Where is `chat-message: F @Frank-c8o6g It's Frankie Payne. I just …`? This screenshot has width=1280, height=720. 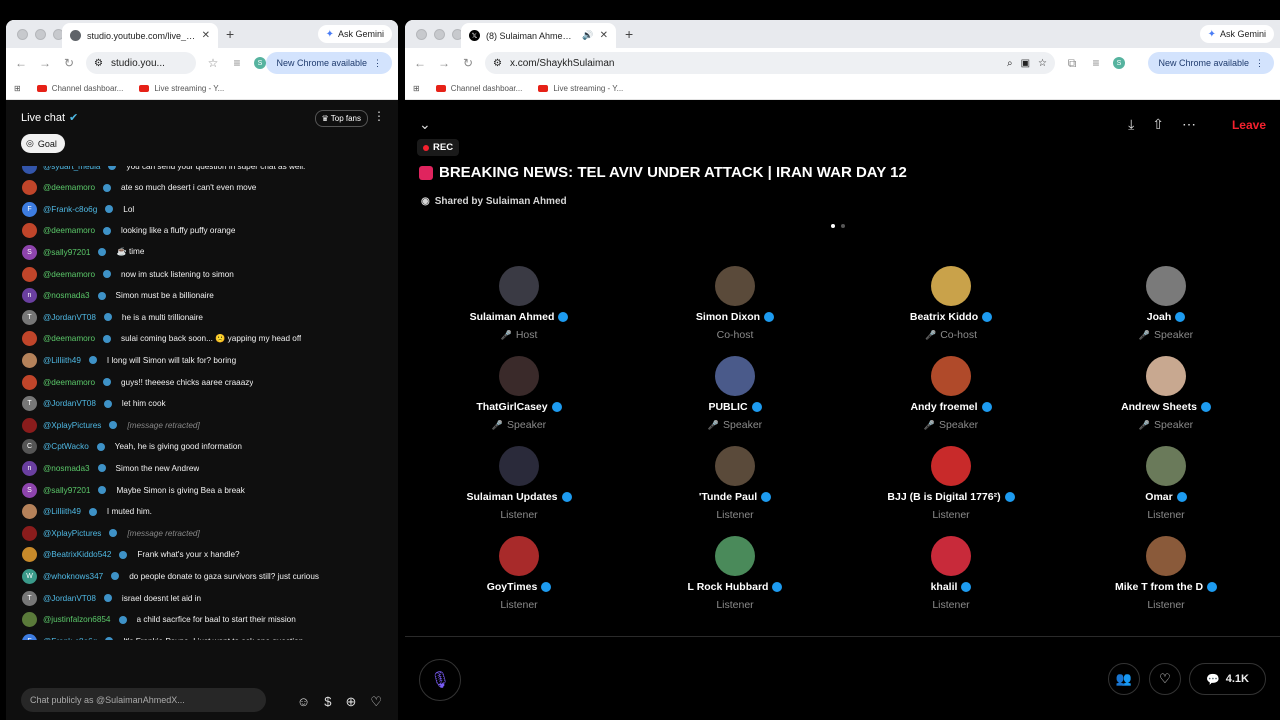
chat-message: F @Frank-c8o6g It's Frankie Payne. I just … is located at coordinates (206, 635).